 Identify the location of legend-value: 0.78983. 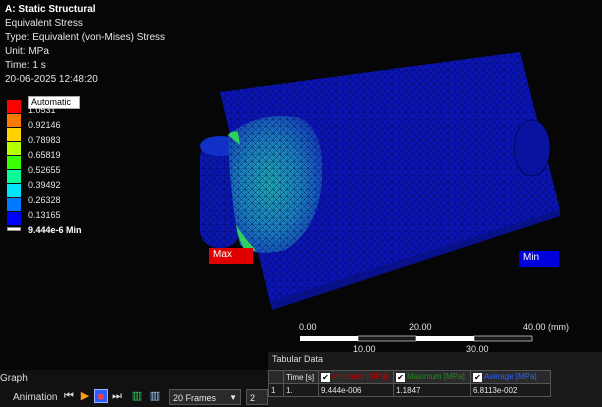
(44, 140).